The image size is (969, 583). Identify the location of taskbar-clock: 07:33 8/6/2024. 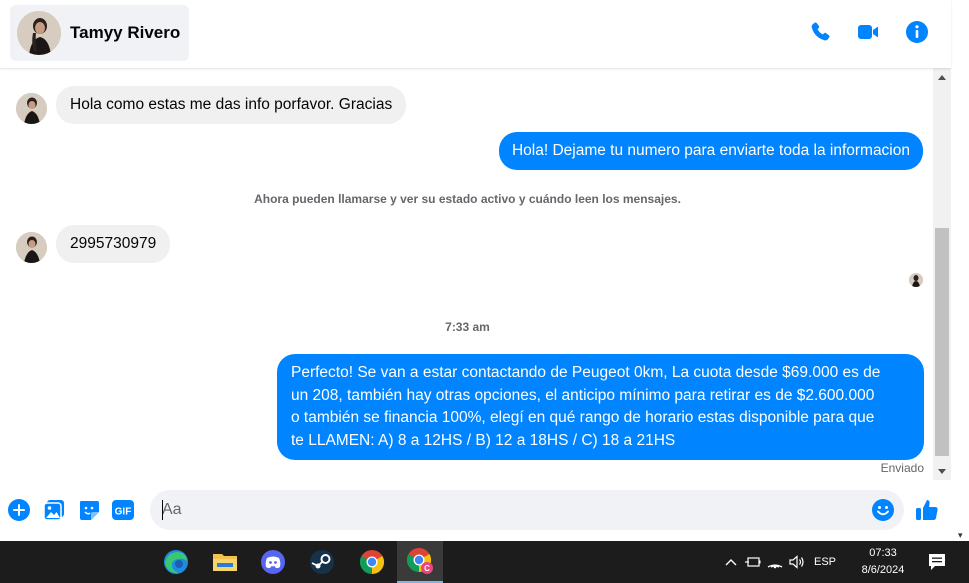
(883, 562).